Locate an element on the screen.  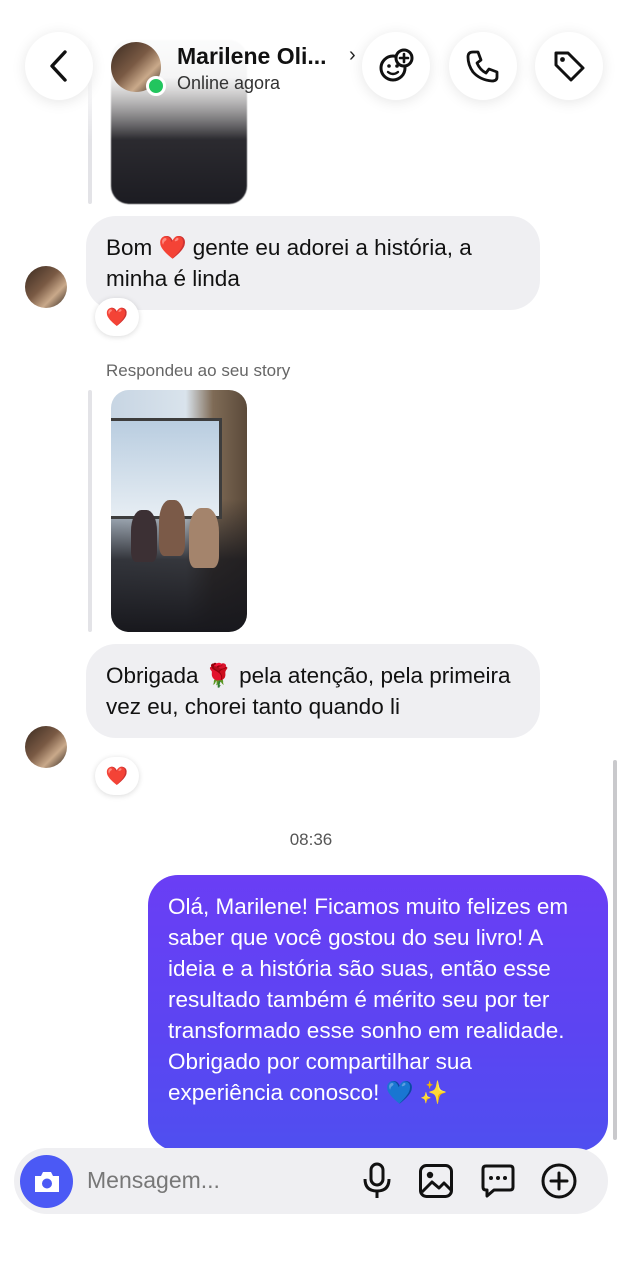
plus-circle-icon is located at coordinates (559, 1181).